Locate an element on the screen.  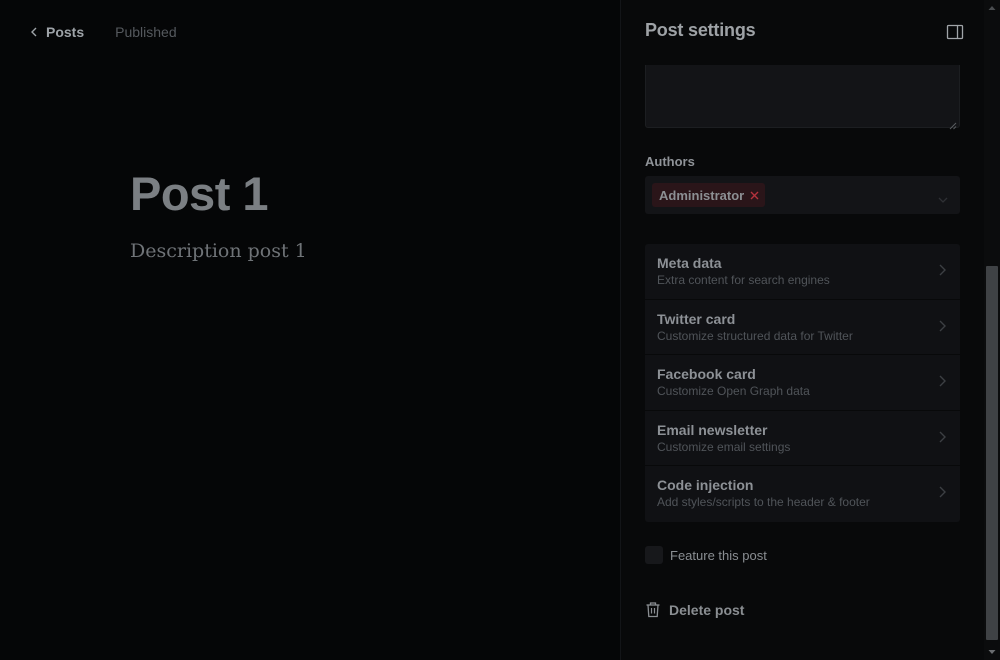
feature-post-toggle: Feature this post is located at coordinates (706, 555).